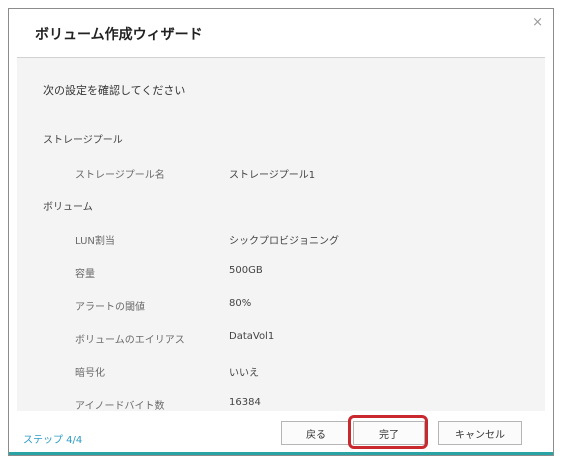 The image size is (562, 465). Describe the element at coordinates (110, 307) in the screenshot. I see `alert-threshold-label: アラートの閾値` at that location.